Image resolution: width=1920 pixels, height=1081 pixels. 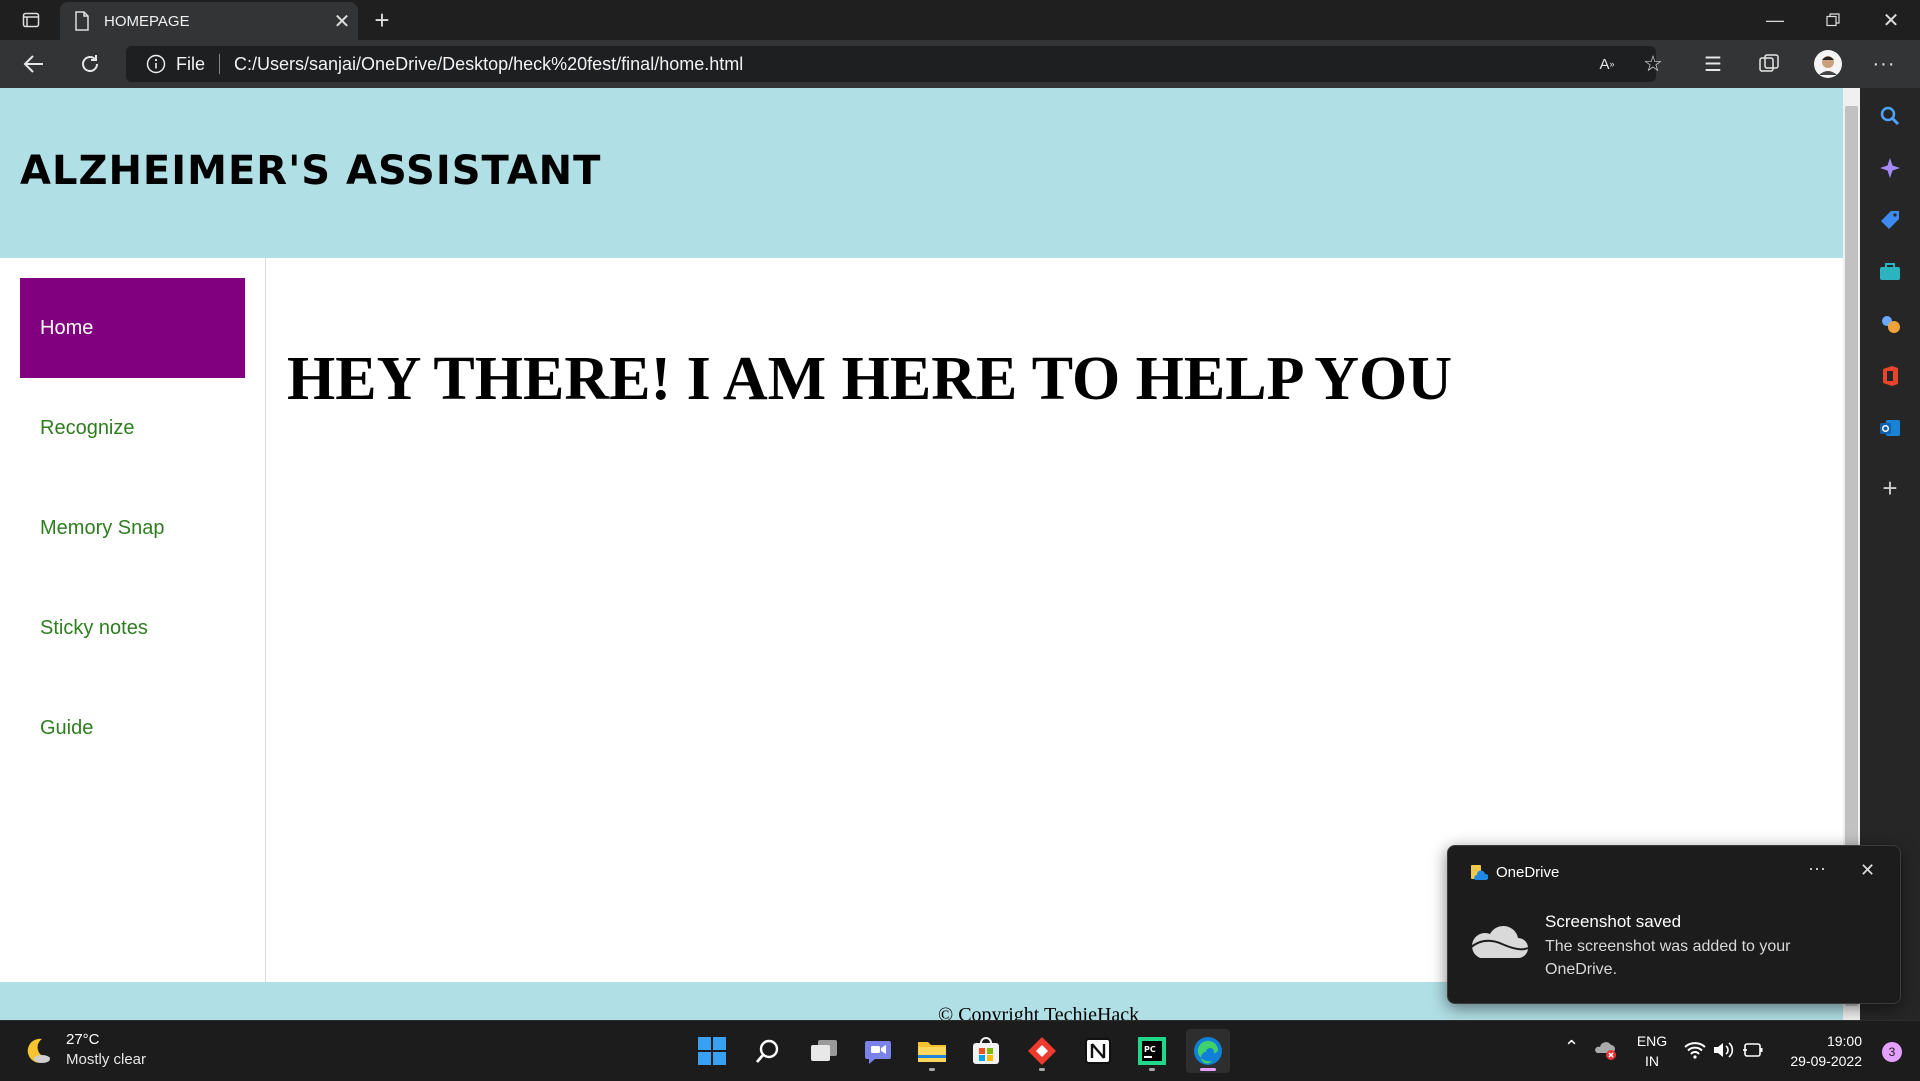 What do you see at coordinates (1653, 64) in the screenshot?
I see `add-favorite-icon: ☆` at bounding box center [1653, 64].